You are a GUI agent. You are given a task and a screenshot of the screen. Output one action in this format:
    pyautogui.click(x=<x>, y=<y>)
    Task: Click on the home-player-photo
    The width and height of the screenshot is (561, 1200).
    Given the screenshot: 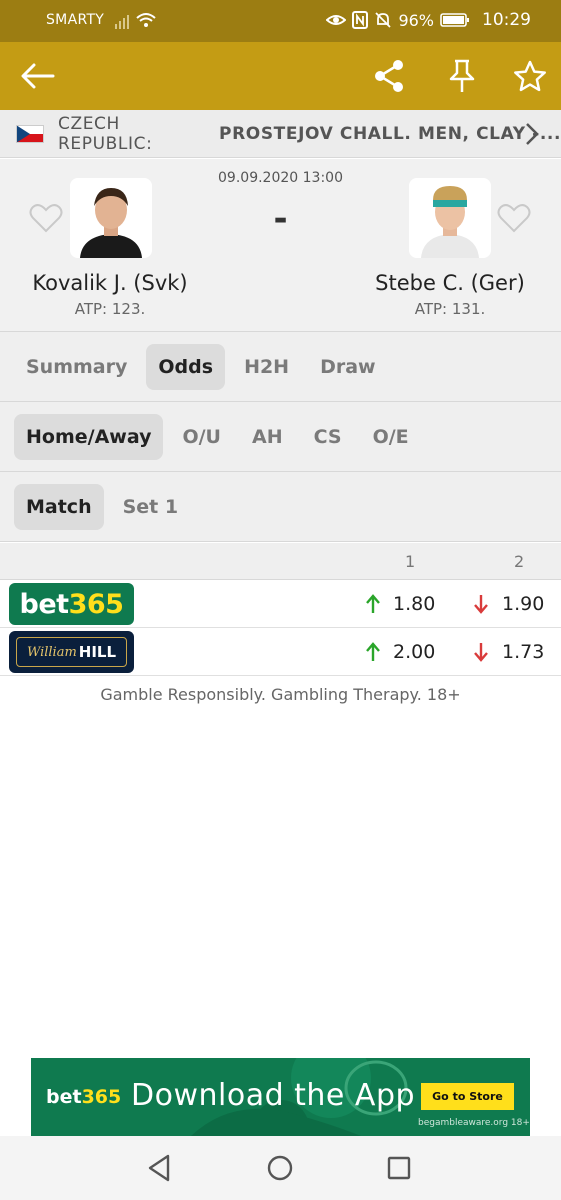 What is the action you would take?
    pyautogui.click(x=111, y=218)
    